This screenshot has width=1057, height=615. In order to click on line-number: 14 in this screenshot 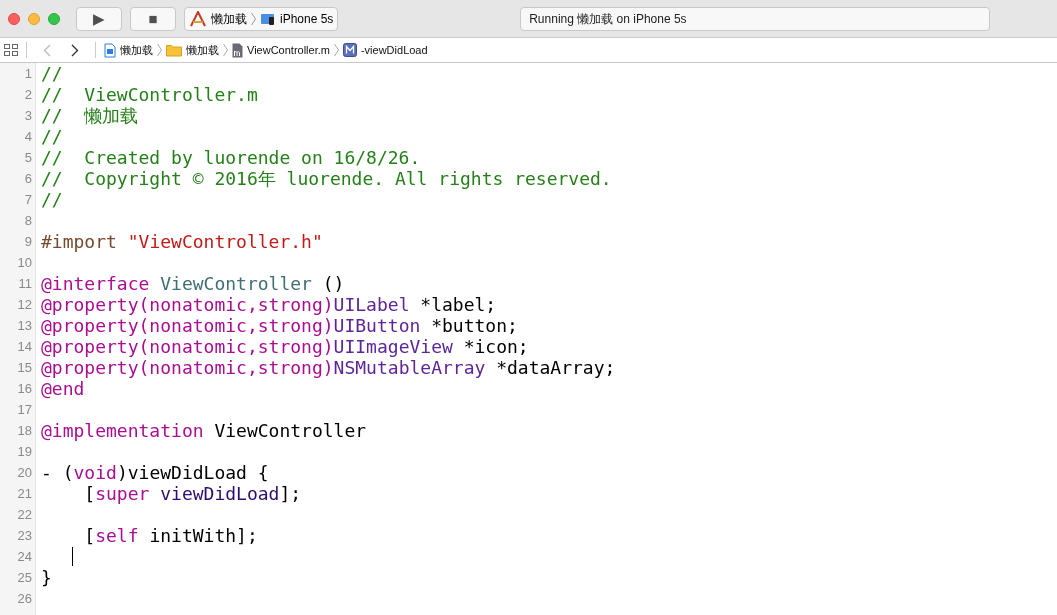, I will do `click(24, 346)`.